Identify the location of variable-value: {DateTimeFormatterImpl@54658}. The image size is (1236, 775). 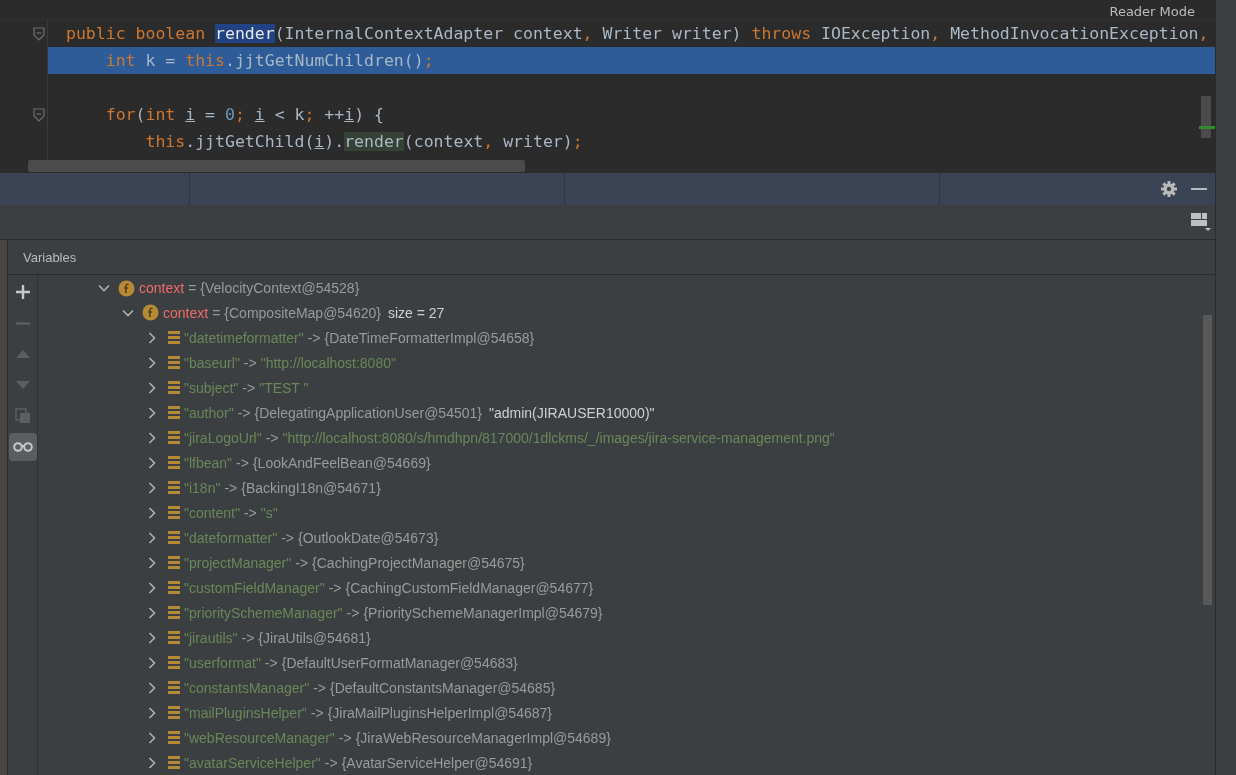
(429, 337).